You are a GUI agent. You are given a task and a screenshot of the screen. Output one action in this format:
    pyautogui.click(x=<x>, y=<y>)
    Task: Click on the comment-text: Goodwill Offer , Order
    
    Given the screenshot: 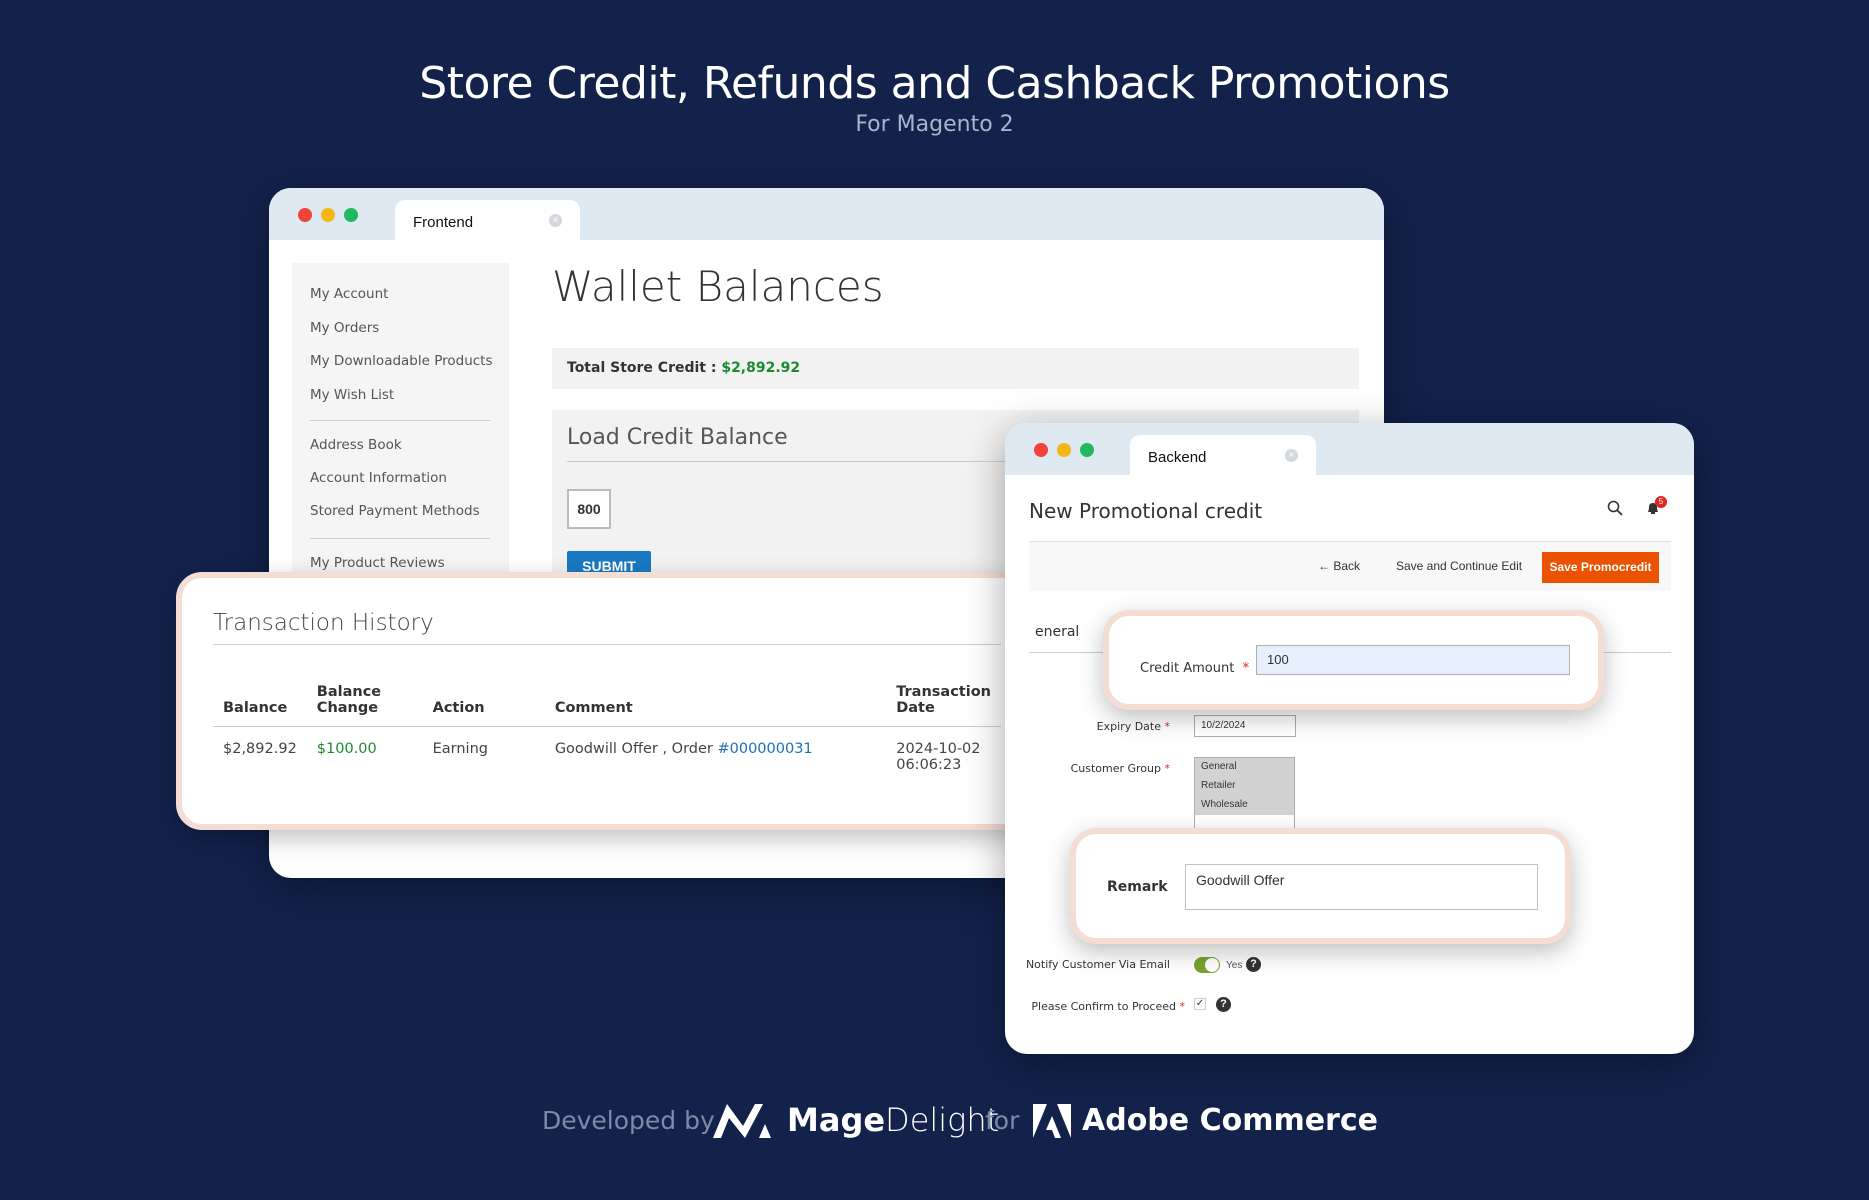 What is the action you would take?
    pyautogui.click(x=636, y=749)
    